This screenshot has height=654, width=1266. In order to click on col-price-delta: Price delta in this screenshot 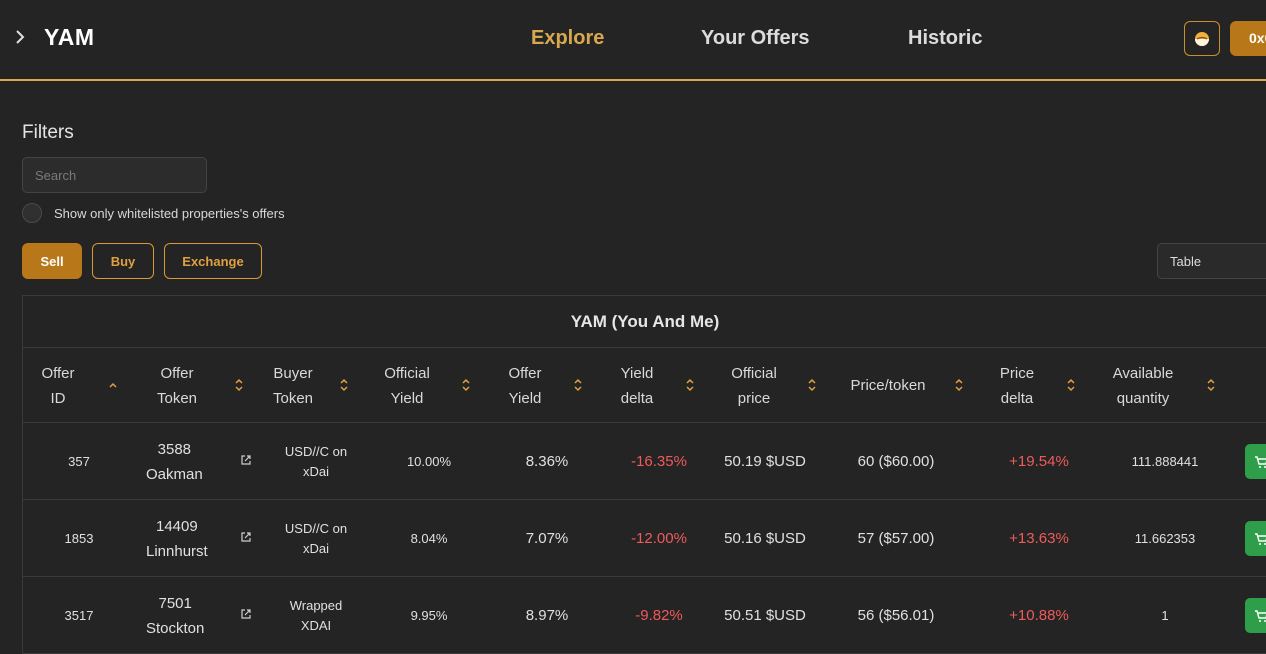, I will do `click(1017, 385)`.